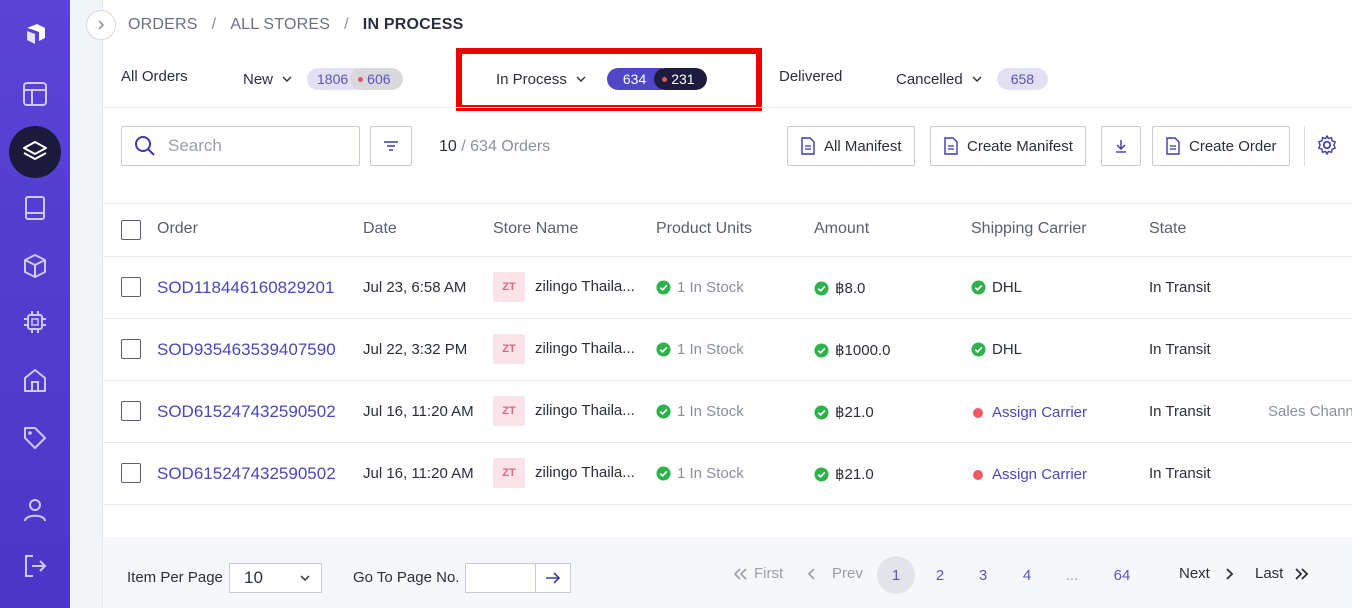  I want to click on item-per-page-select: 10, so click(275, 578).